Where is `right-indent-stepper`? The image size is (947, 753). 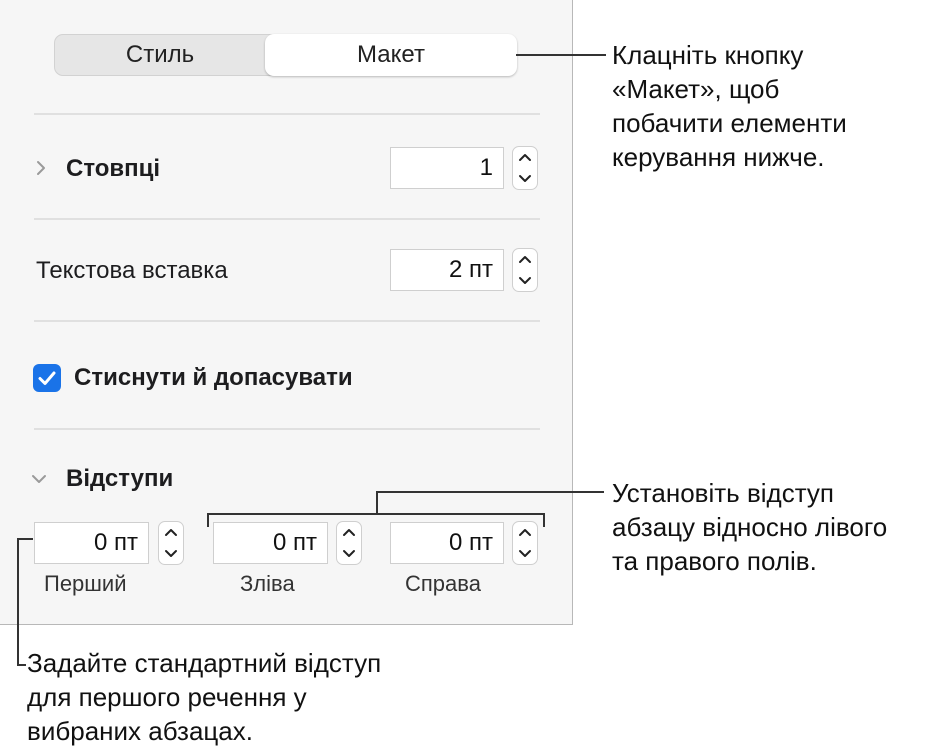
right-indent-stepper is located at coordinates (525, 543).